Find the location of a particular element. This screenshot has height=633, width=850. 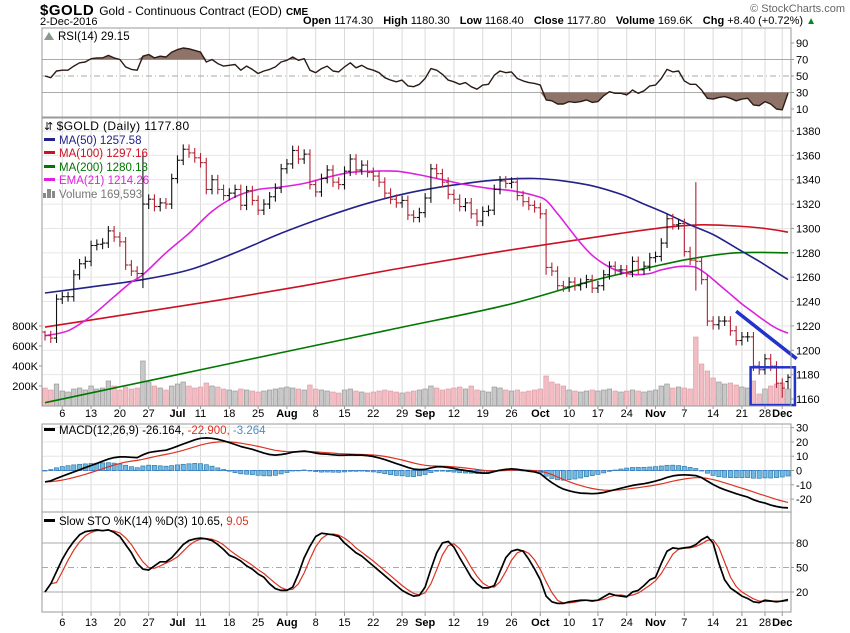

chg-value: +8.40 (+0.72%) is located at coordinates (765, 21).